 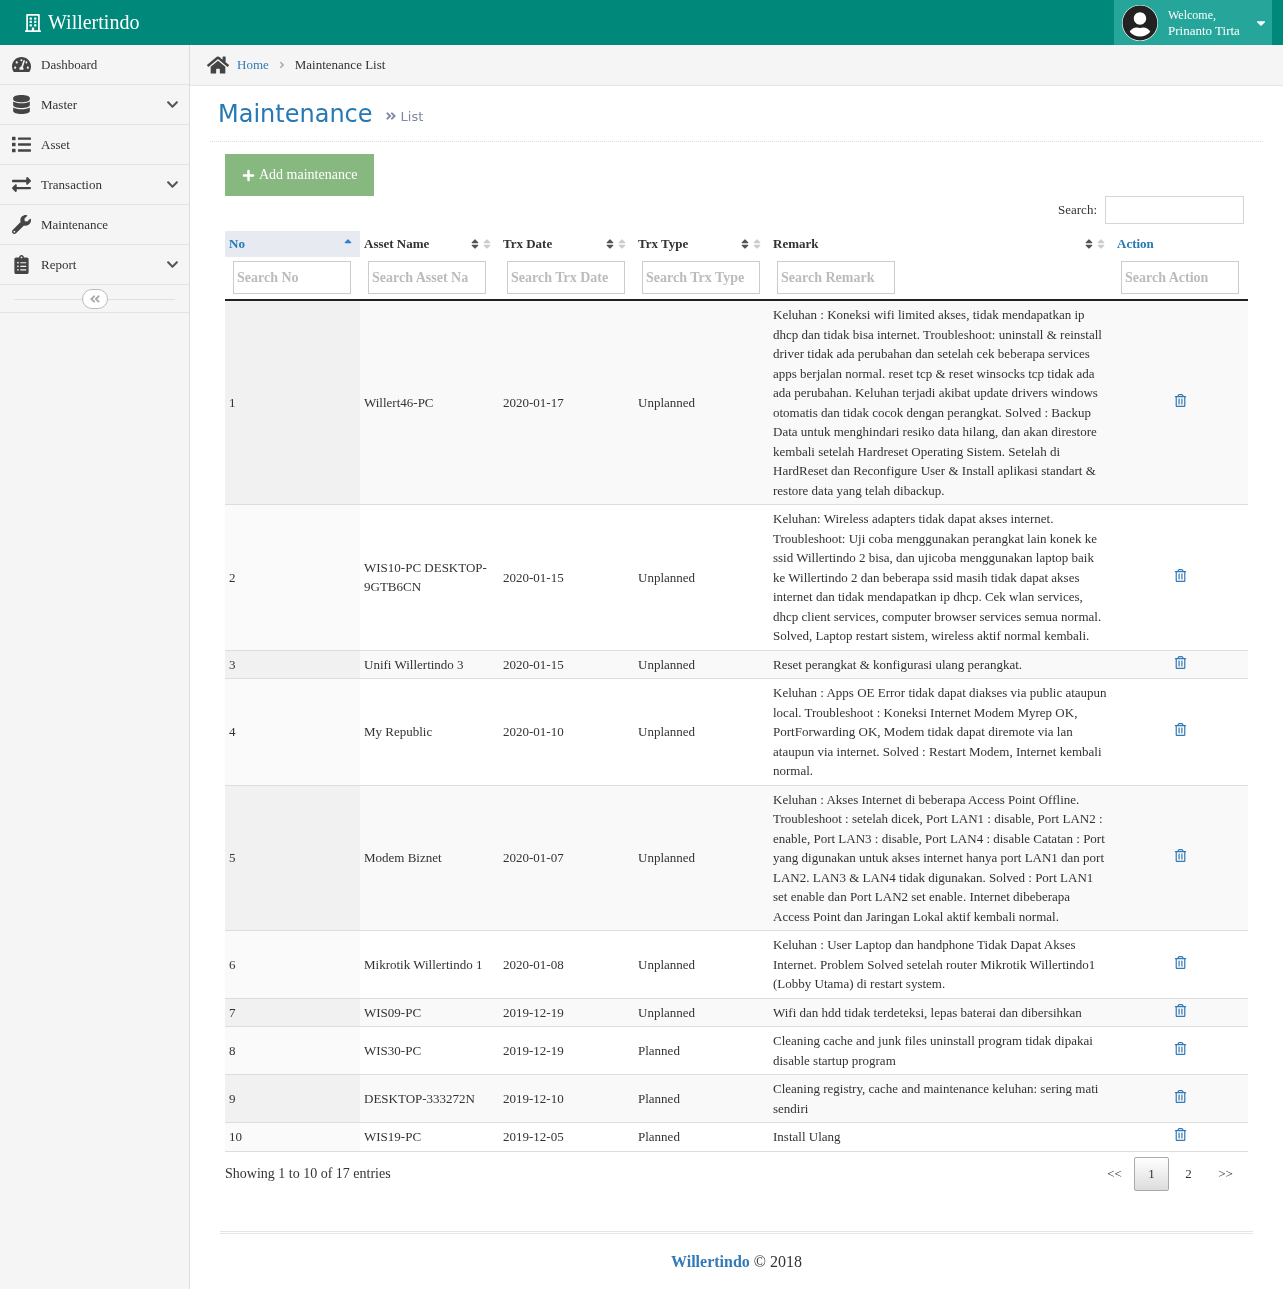 I want to click on table-cell: Keluhan: Wireless adapters tidak dapat akses internet. Troubleshoot: Uji coba menggunakan perangkat lain konek ke ssid Willertindo 2 bisa, dan ujicoba menggunakan laptop baik ke Willertindo 2 dan beberapa ssid masih tidak dapat akses internet dan tidak mendapatkan ip dhcp. Cek wlan services, dhcp client services, computer browser services semua normal. Solved, Laptop restart sistem, wireless aktif normal kembali., so click(x=941, y=577).